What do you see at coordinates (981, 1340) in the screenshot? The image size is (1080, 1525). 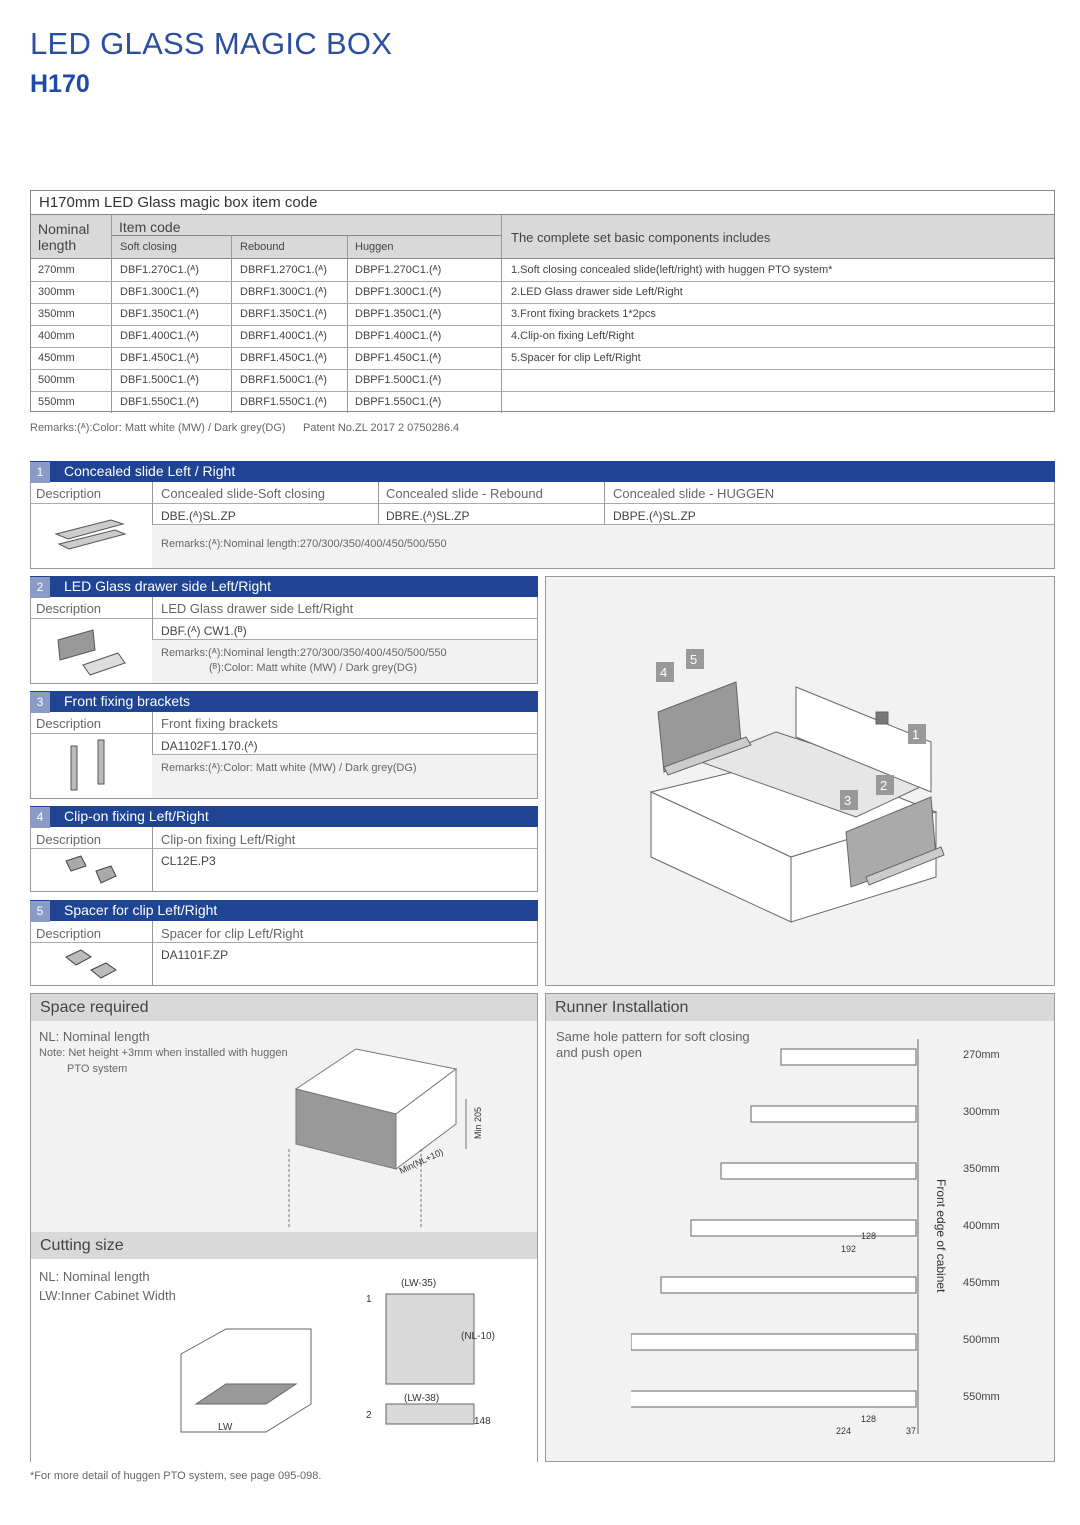 I see `runner-size-label: 500mm` at bounding box center [981, 1340].